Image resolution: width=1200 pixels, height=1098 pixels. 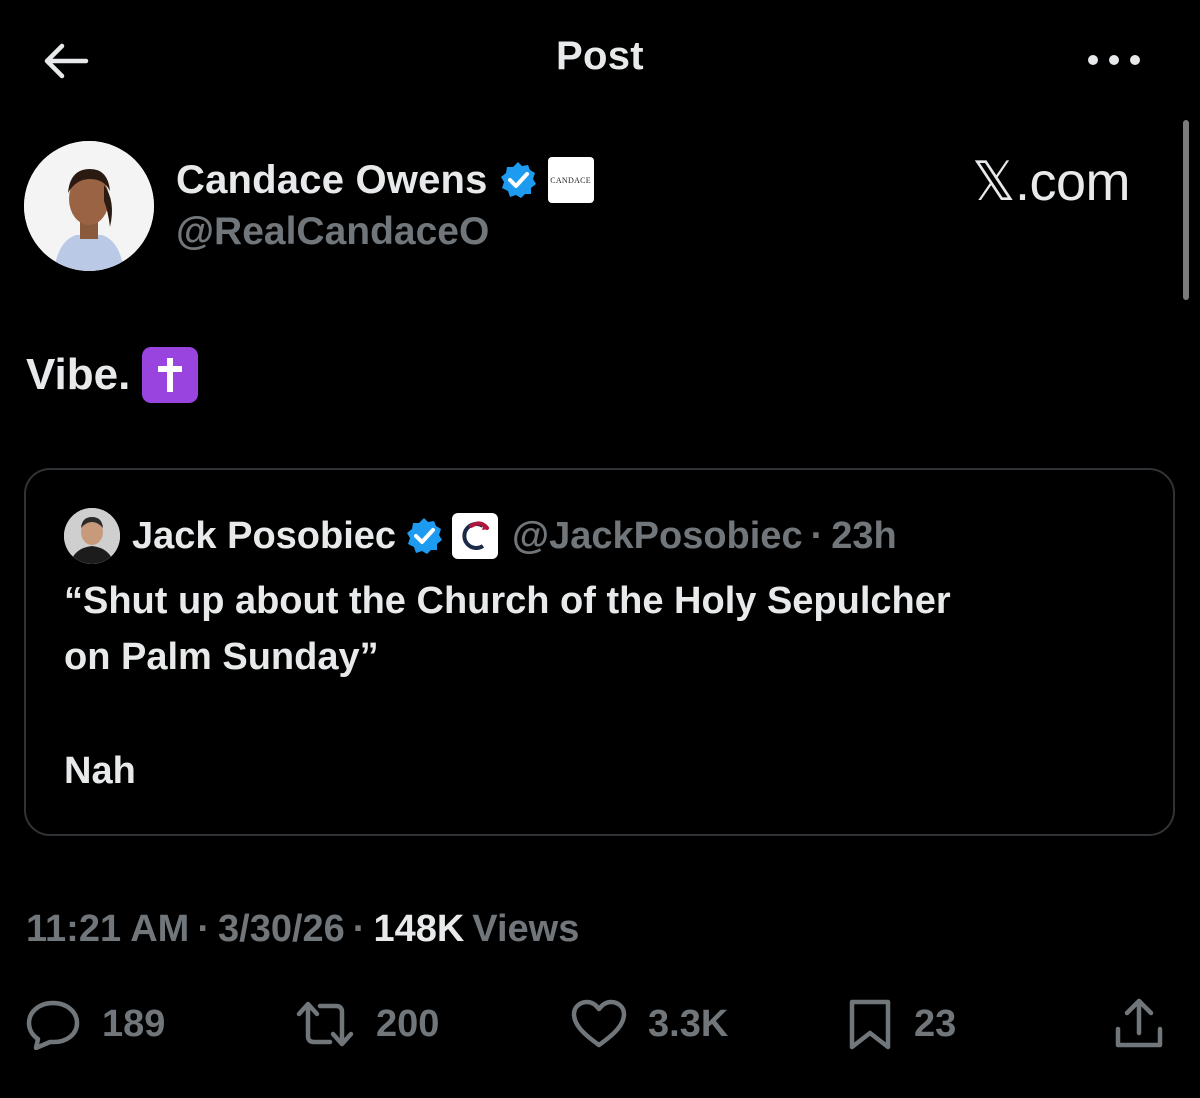 What do you see at coordinates (94, 1024) in the screenshot?
I see `reply-button: 189` at bounding box center [94, 1024].